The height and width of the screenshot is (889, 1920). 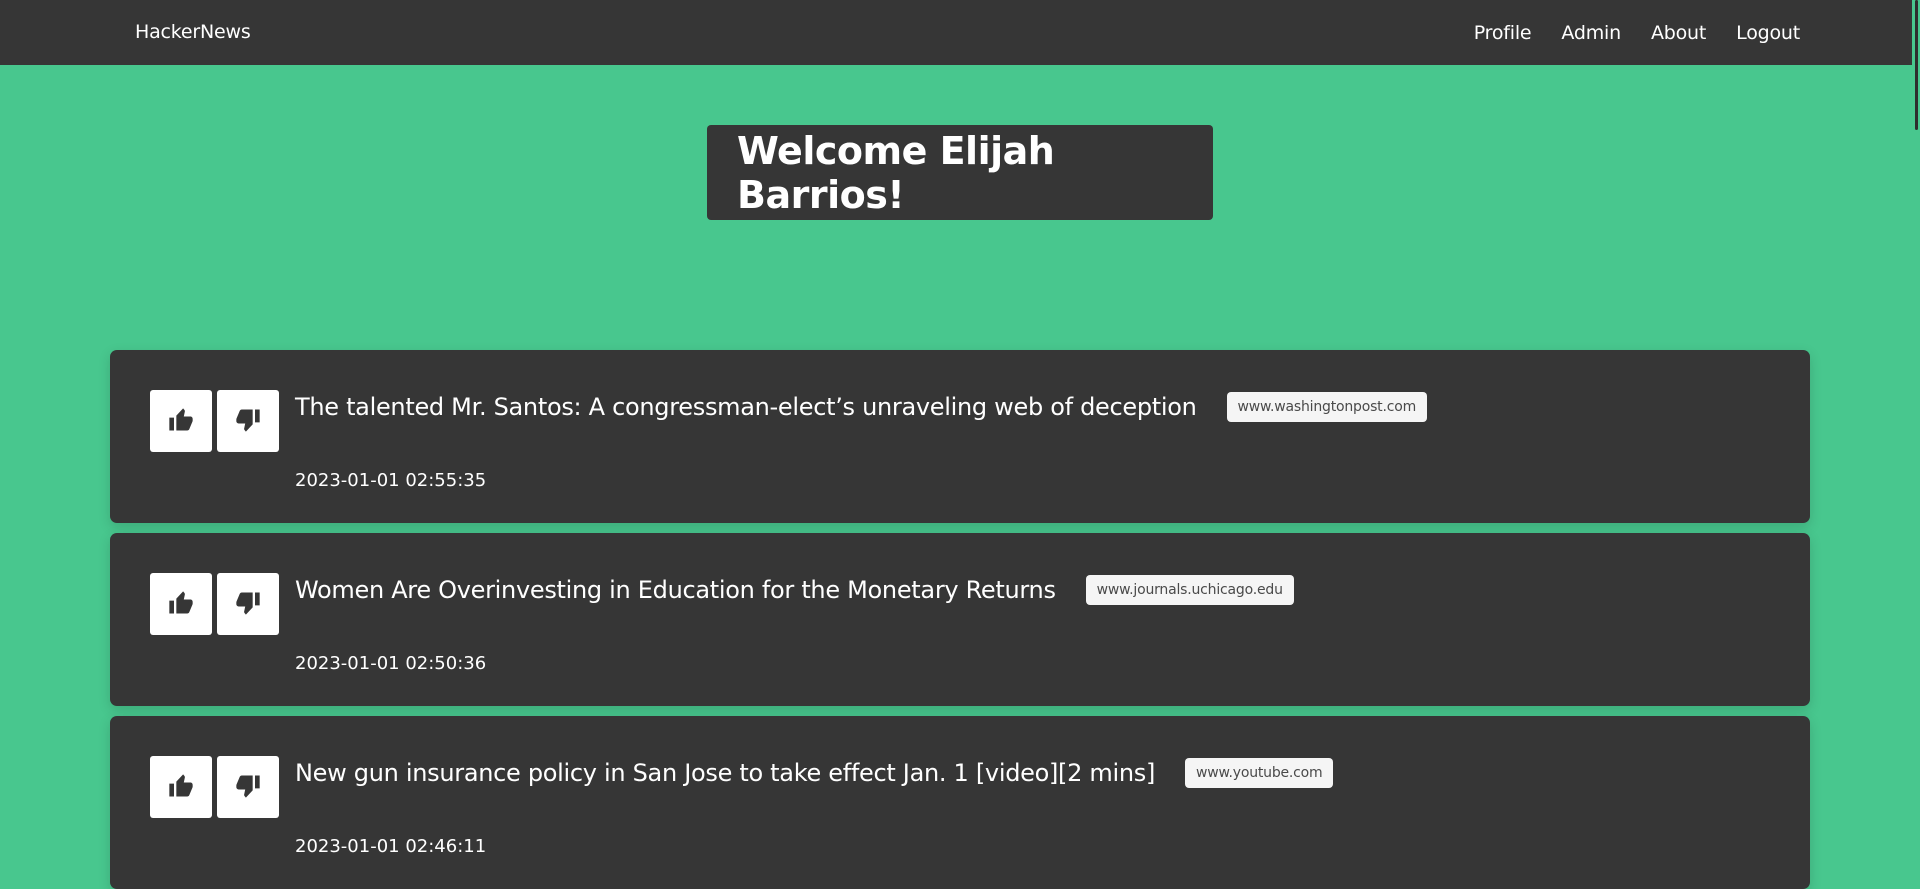 I want to click on welcome-banner: Welcome Elijah Barrios!, so click(x=960, y=172).